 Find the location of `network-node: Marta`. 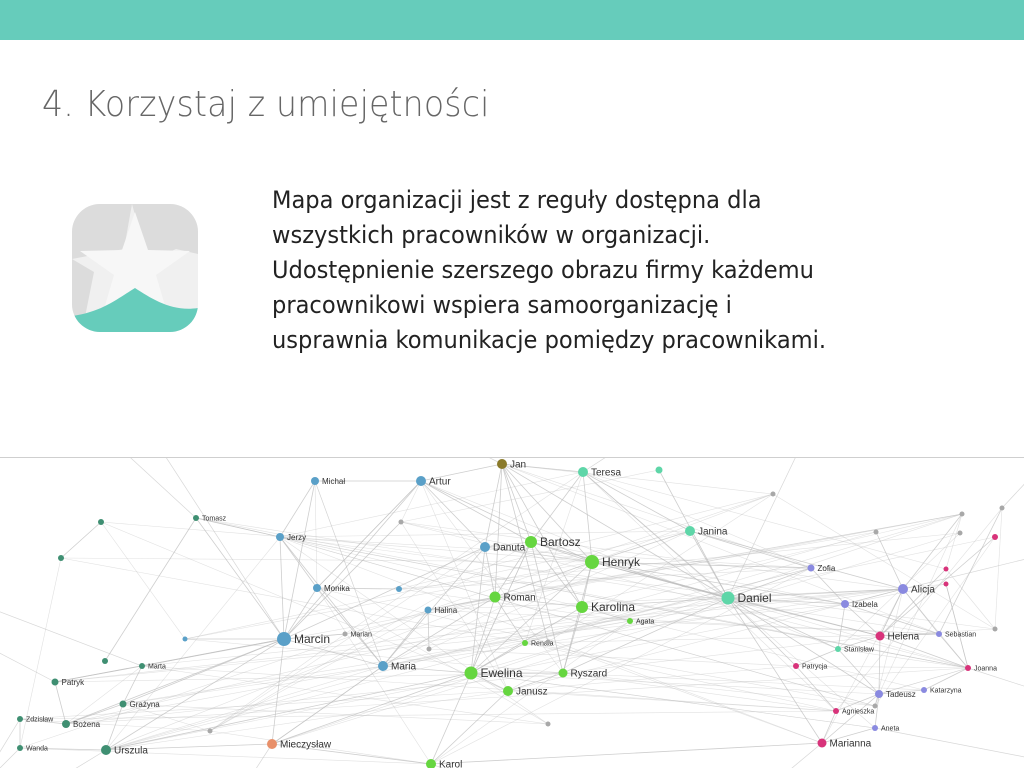

network-node: Marta is located at coordinates (152, 666).